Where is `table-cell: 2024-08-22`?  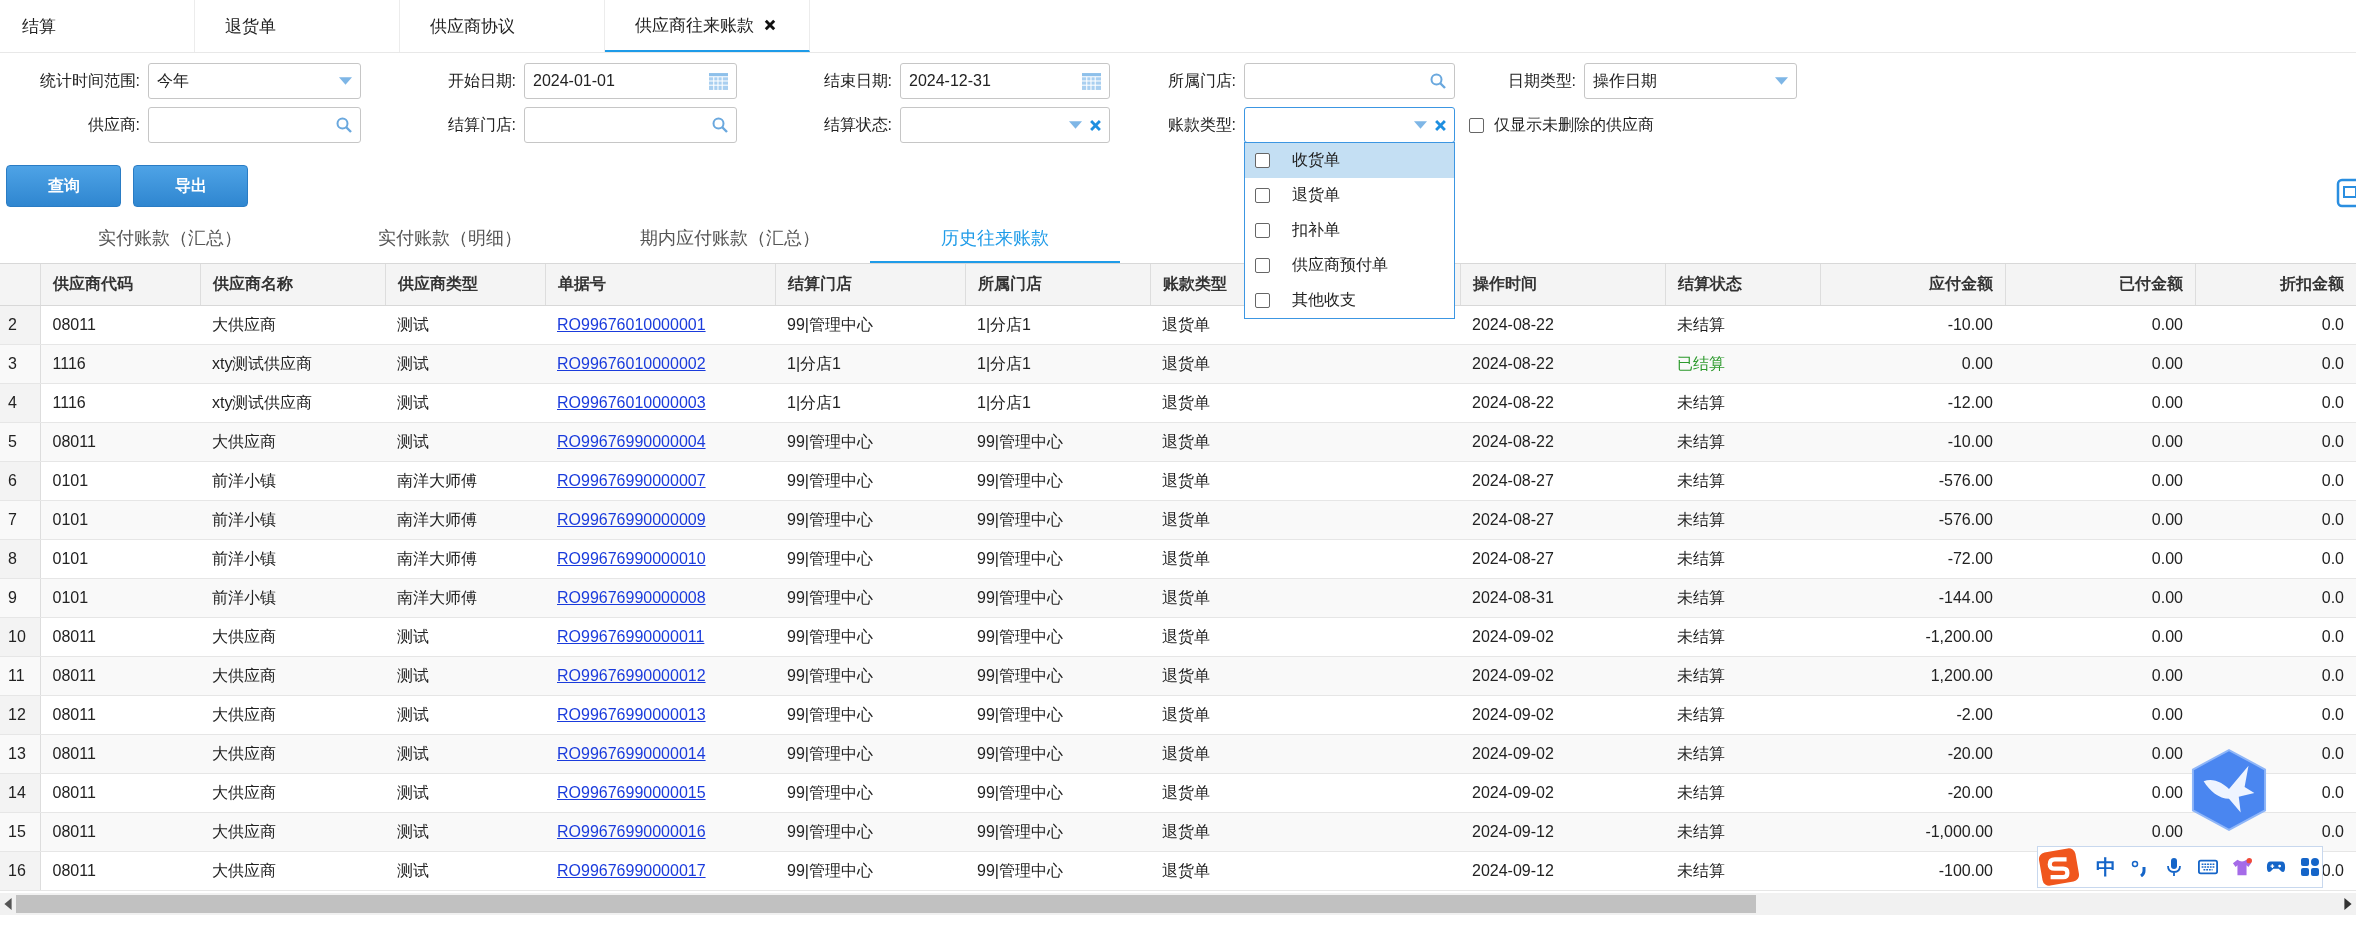 table-cell: 2024-08-22 is located at coordinates (1513, 402).